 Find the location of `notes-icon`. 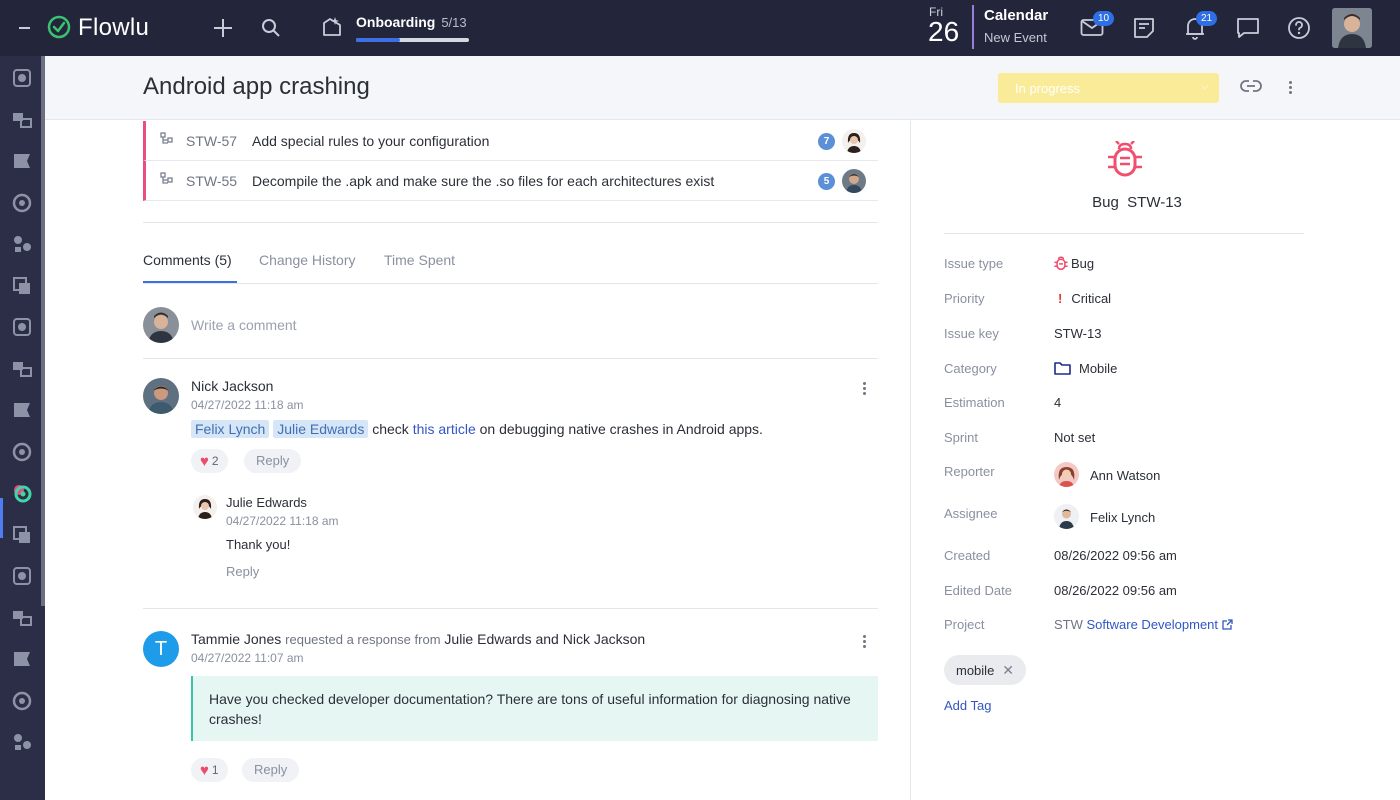

notes-icon is located at coordinates (1144, 30).